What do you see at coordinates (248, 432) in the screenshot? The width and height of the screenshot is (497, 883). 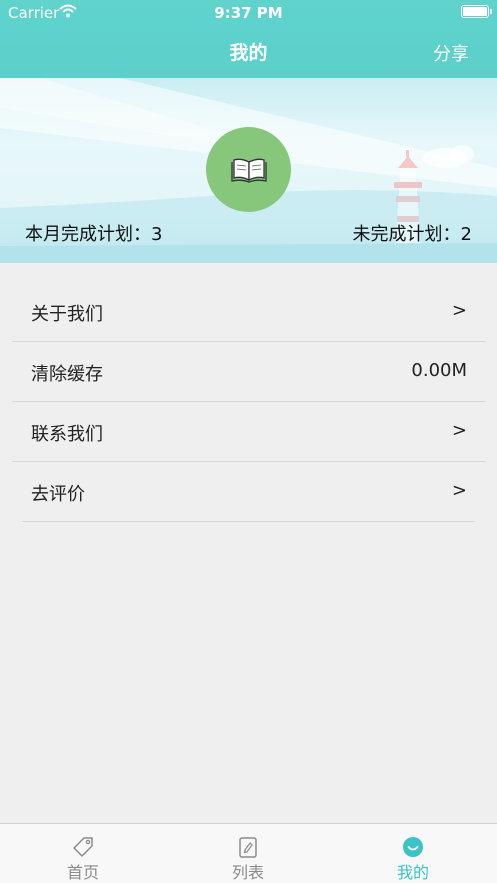 I see `menu-item-contact-us: 联系我们 >` at bounding box center [248, 432].